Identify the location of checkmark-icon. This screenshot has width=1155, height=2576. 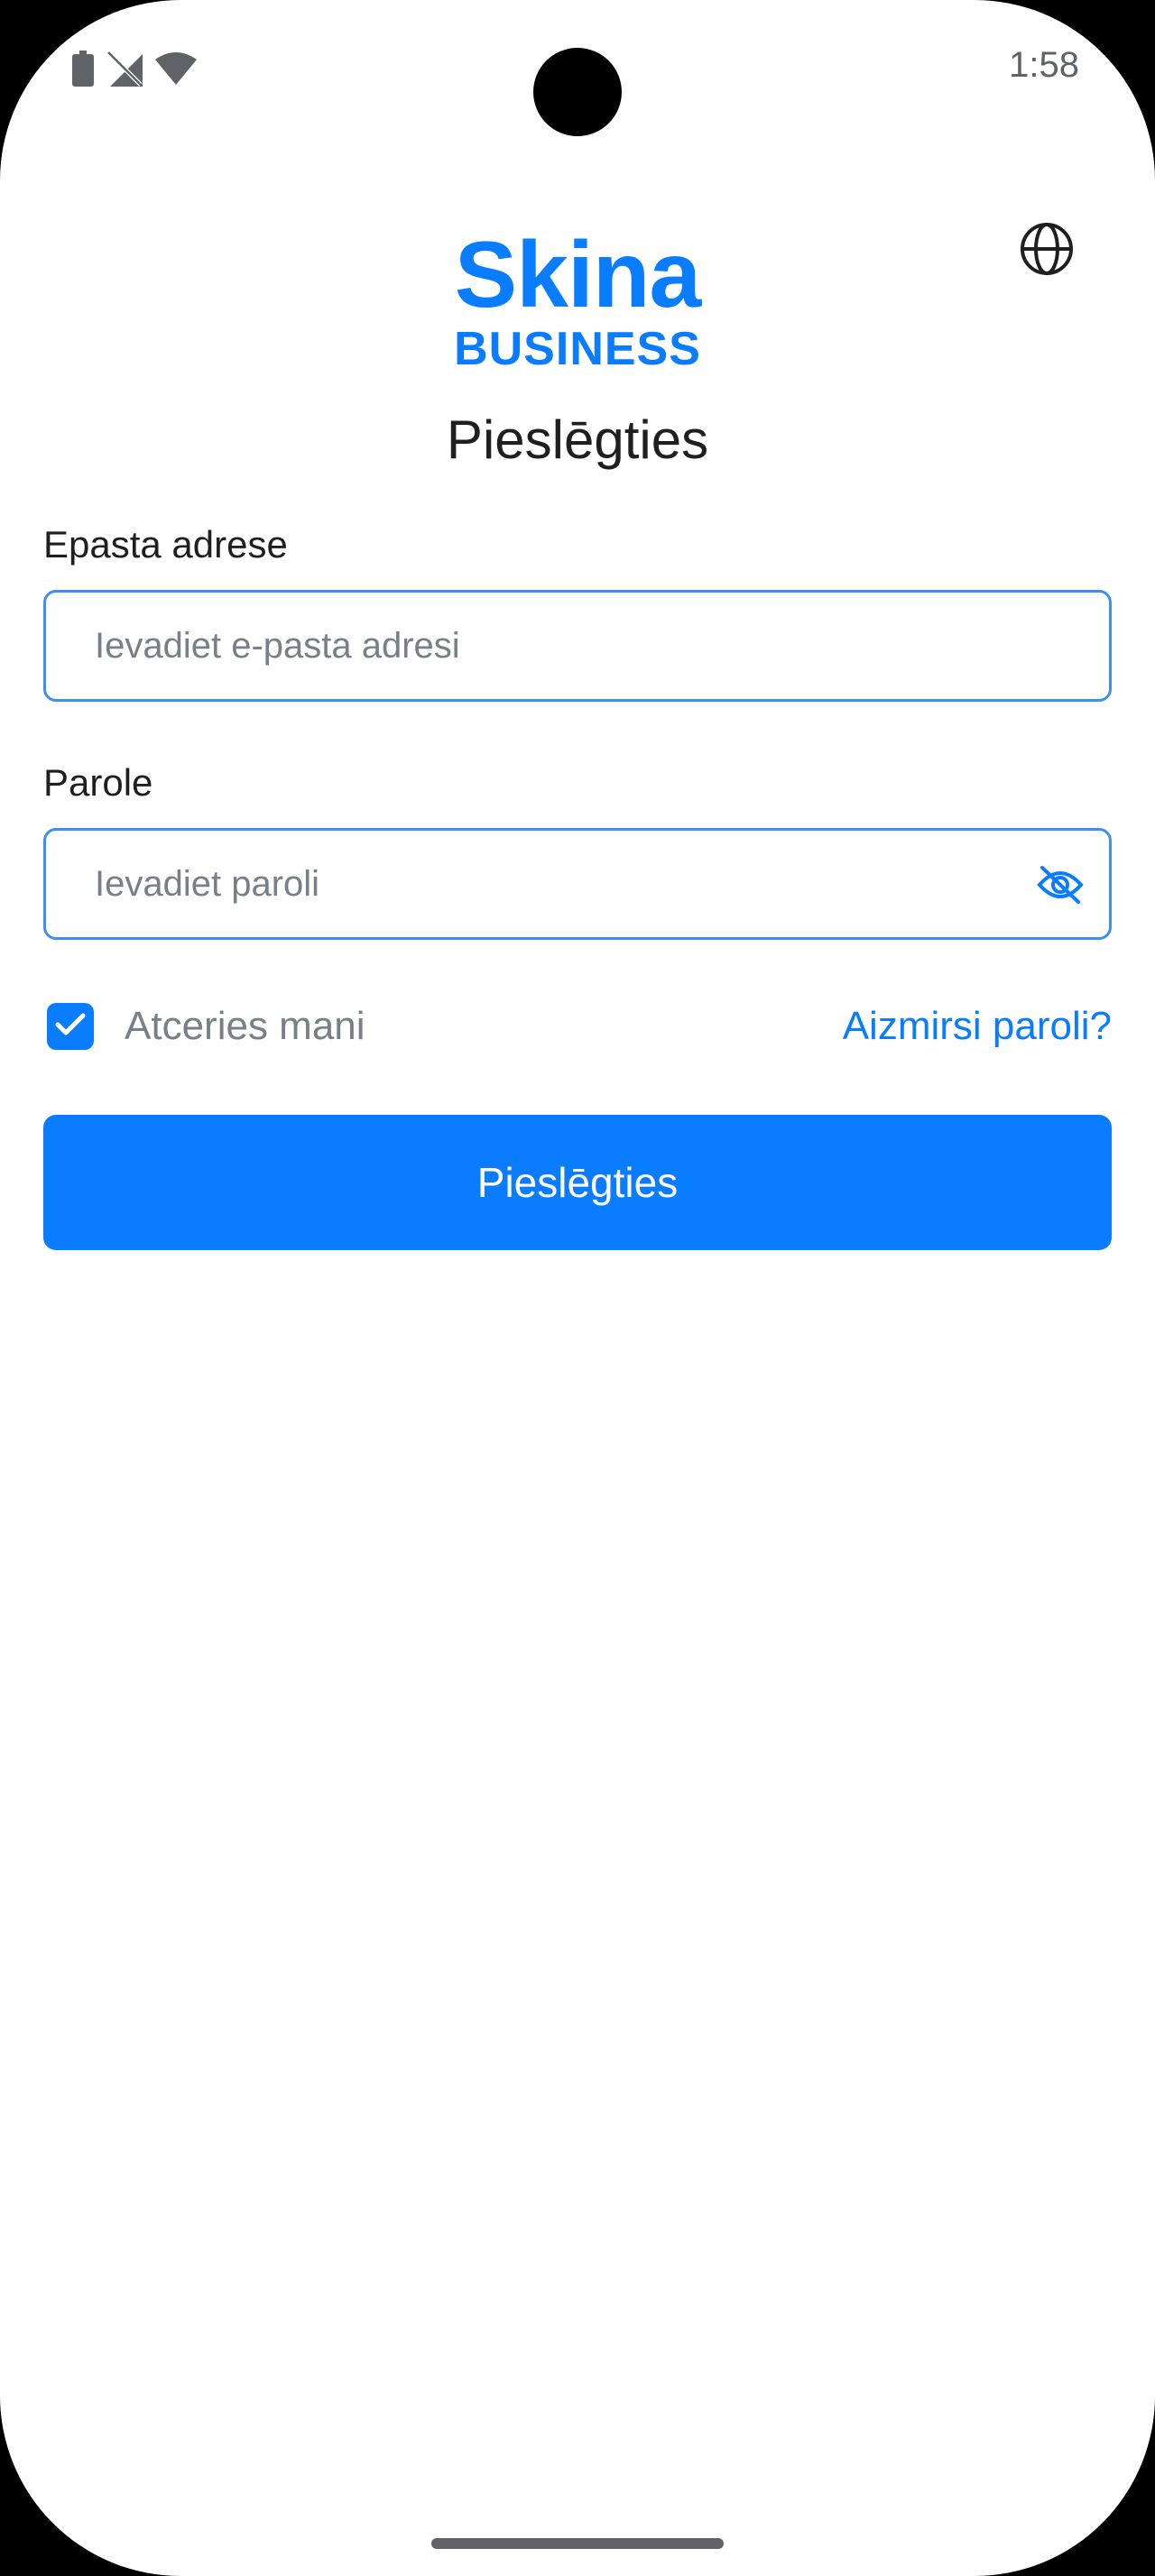
(70, 1027).